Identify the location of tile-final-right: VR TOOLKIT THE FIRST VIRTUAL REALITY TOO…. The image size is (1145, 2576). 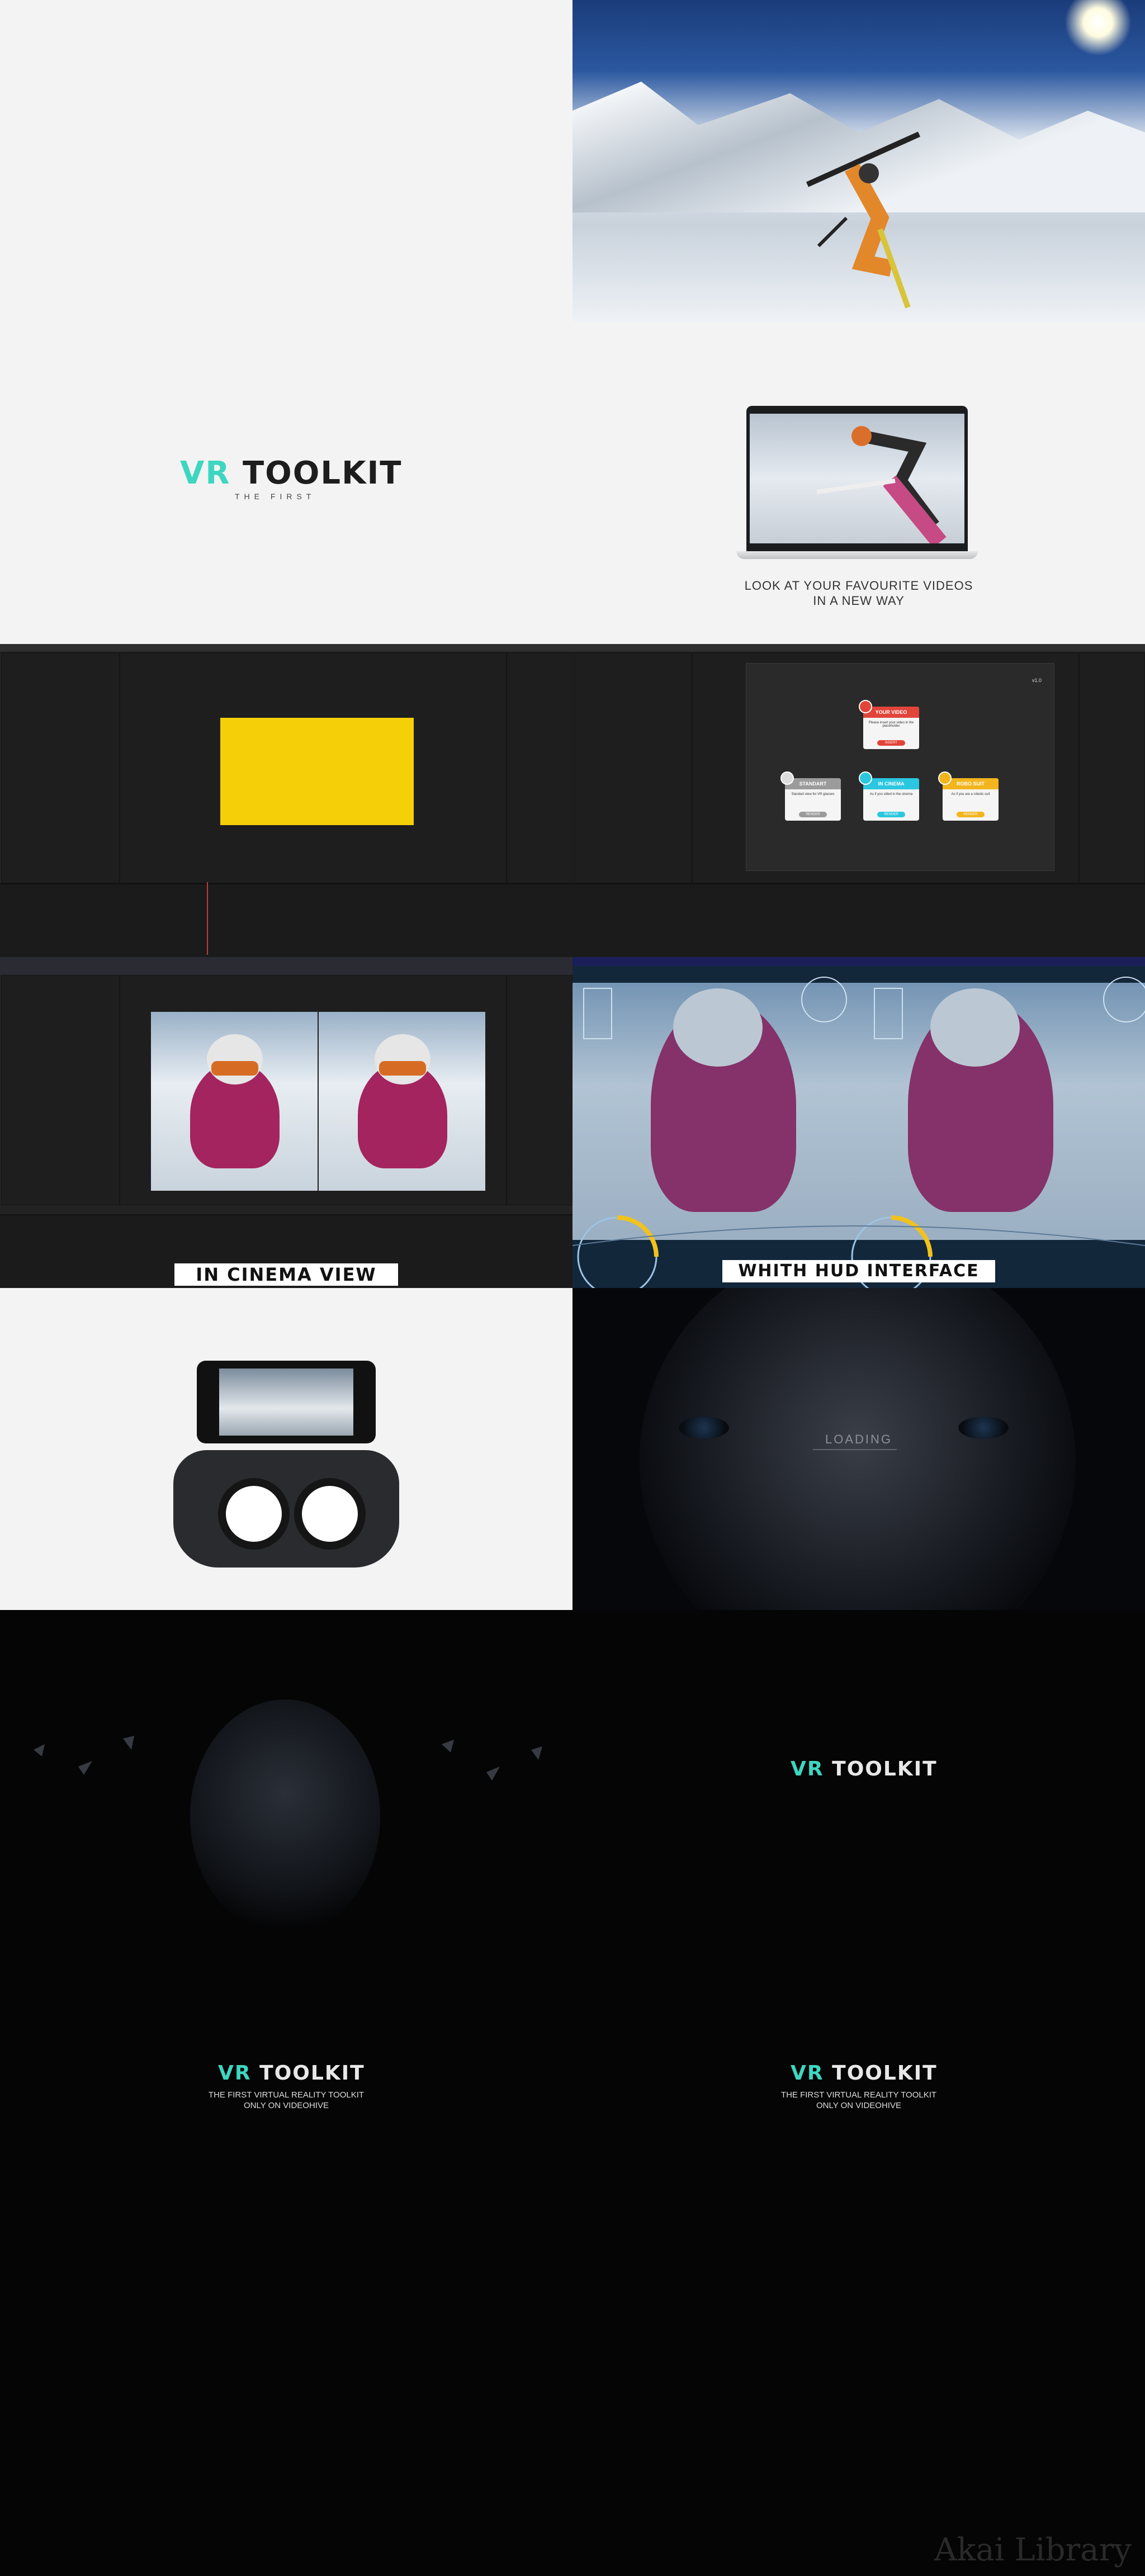
(858, 2093).